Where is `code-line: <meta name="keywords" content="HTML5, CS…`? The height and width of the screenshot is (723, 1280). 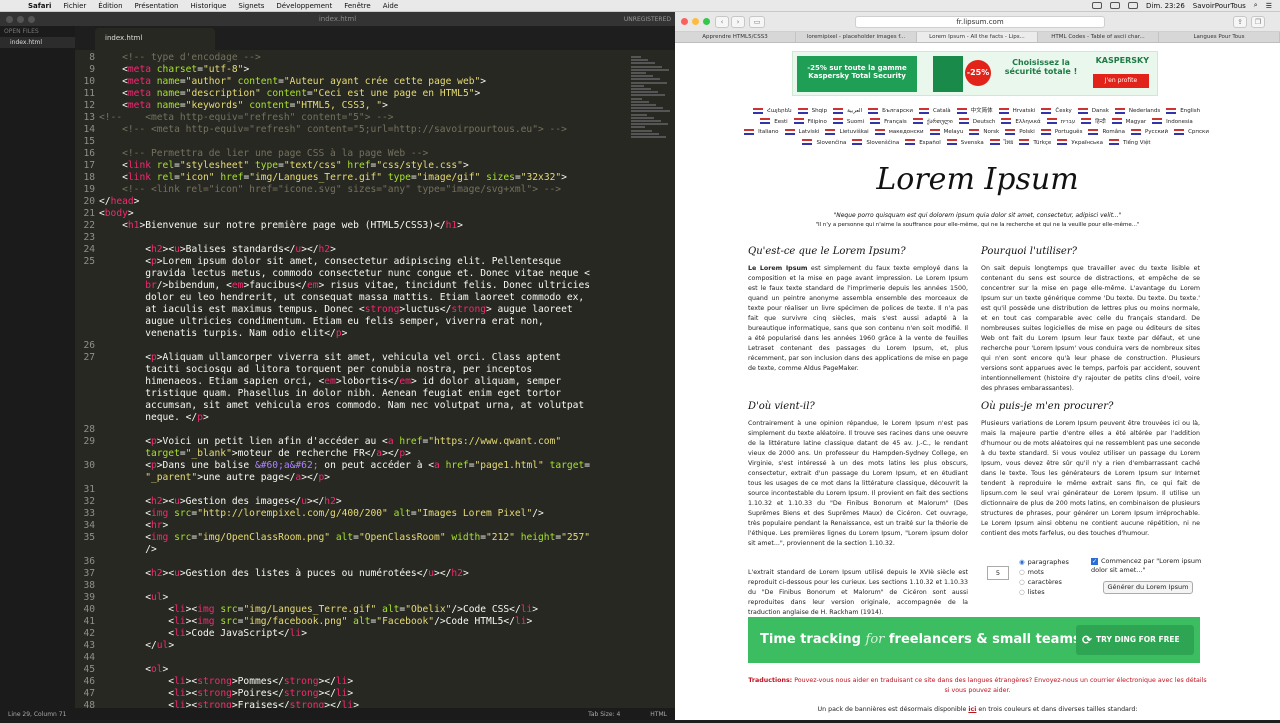 code-line: <meta name="keywords" content="HTML5, CS… is located at coordinates (243, 105).